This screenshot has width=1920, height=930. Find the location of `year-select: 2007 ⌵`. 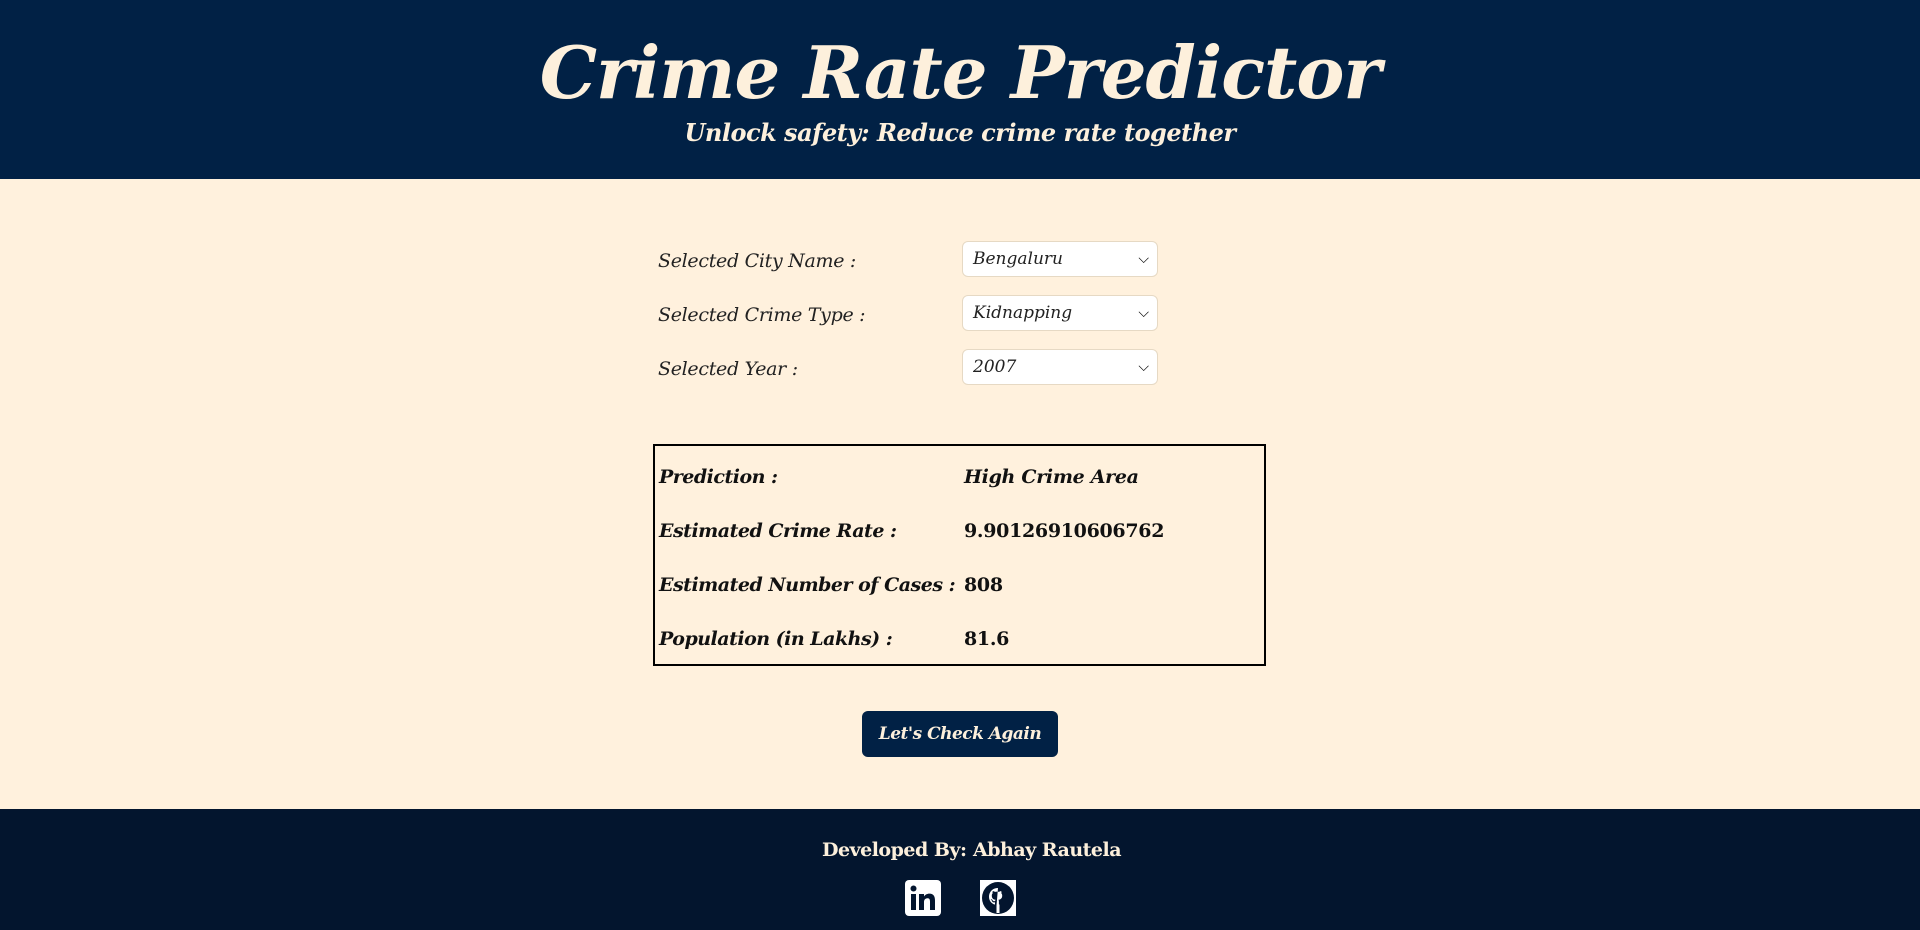

year-select: 2007 ⌵ is located at coordinates (1060, 367).